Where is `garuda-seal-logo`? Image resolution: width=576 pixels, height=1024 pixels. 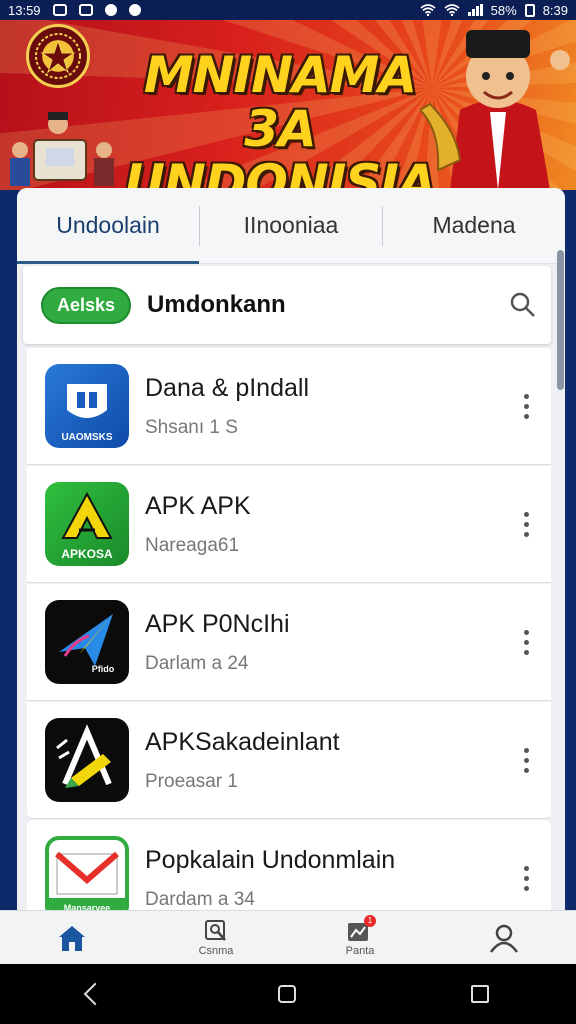
garuda-seal-logo is located at coordinates (58, 56).